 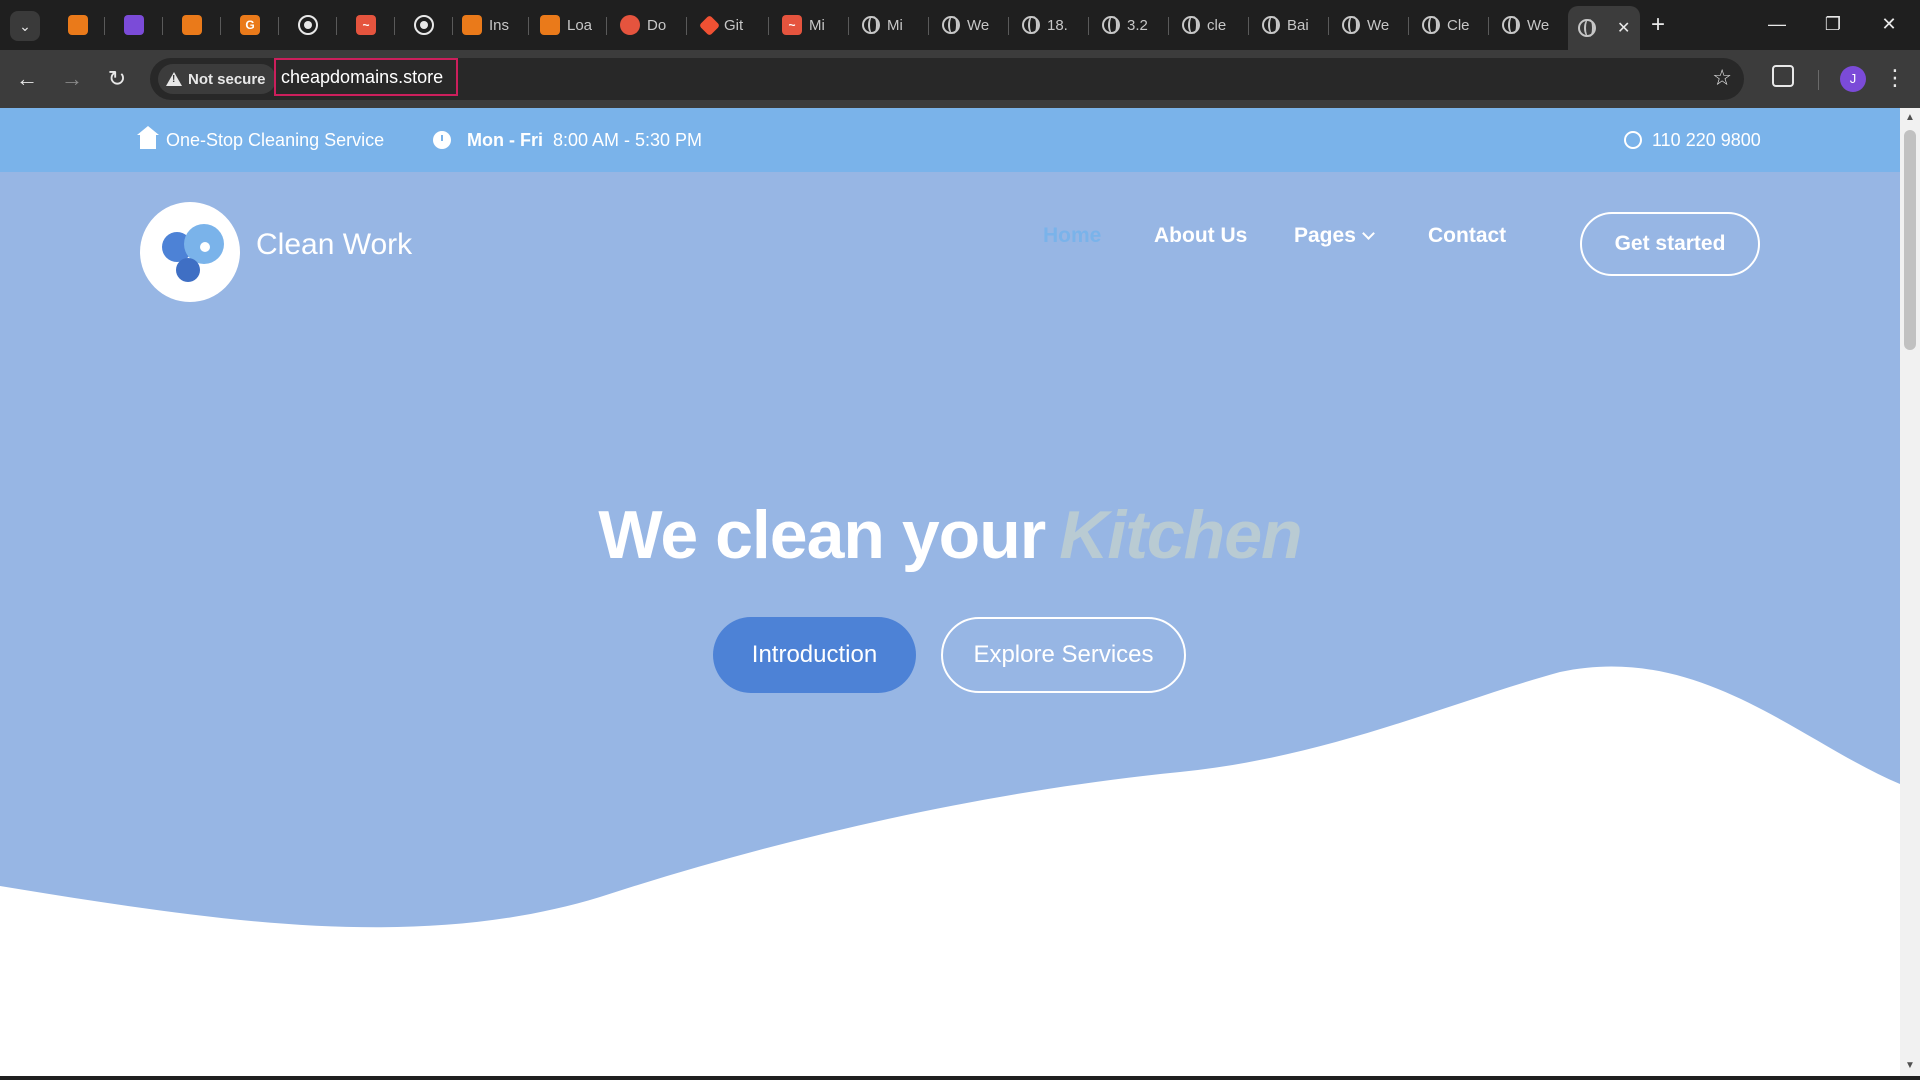 I want to click on nav-about-us: About Us, so click(x=1200, y=236).